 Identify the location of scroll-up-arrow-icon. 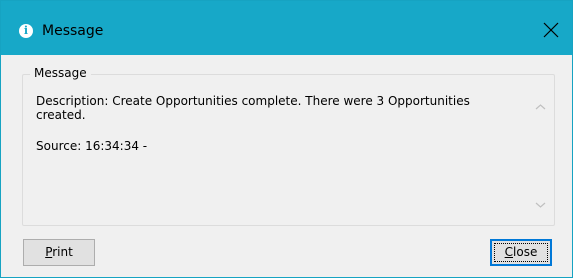
(540, 106).